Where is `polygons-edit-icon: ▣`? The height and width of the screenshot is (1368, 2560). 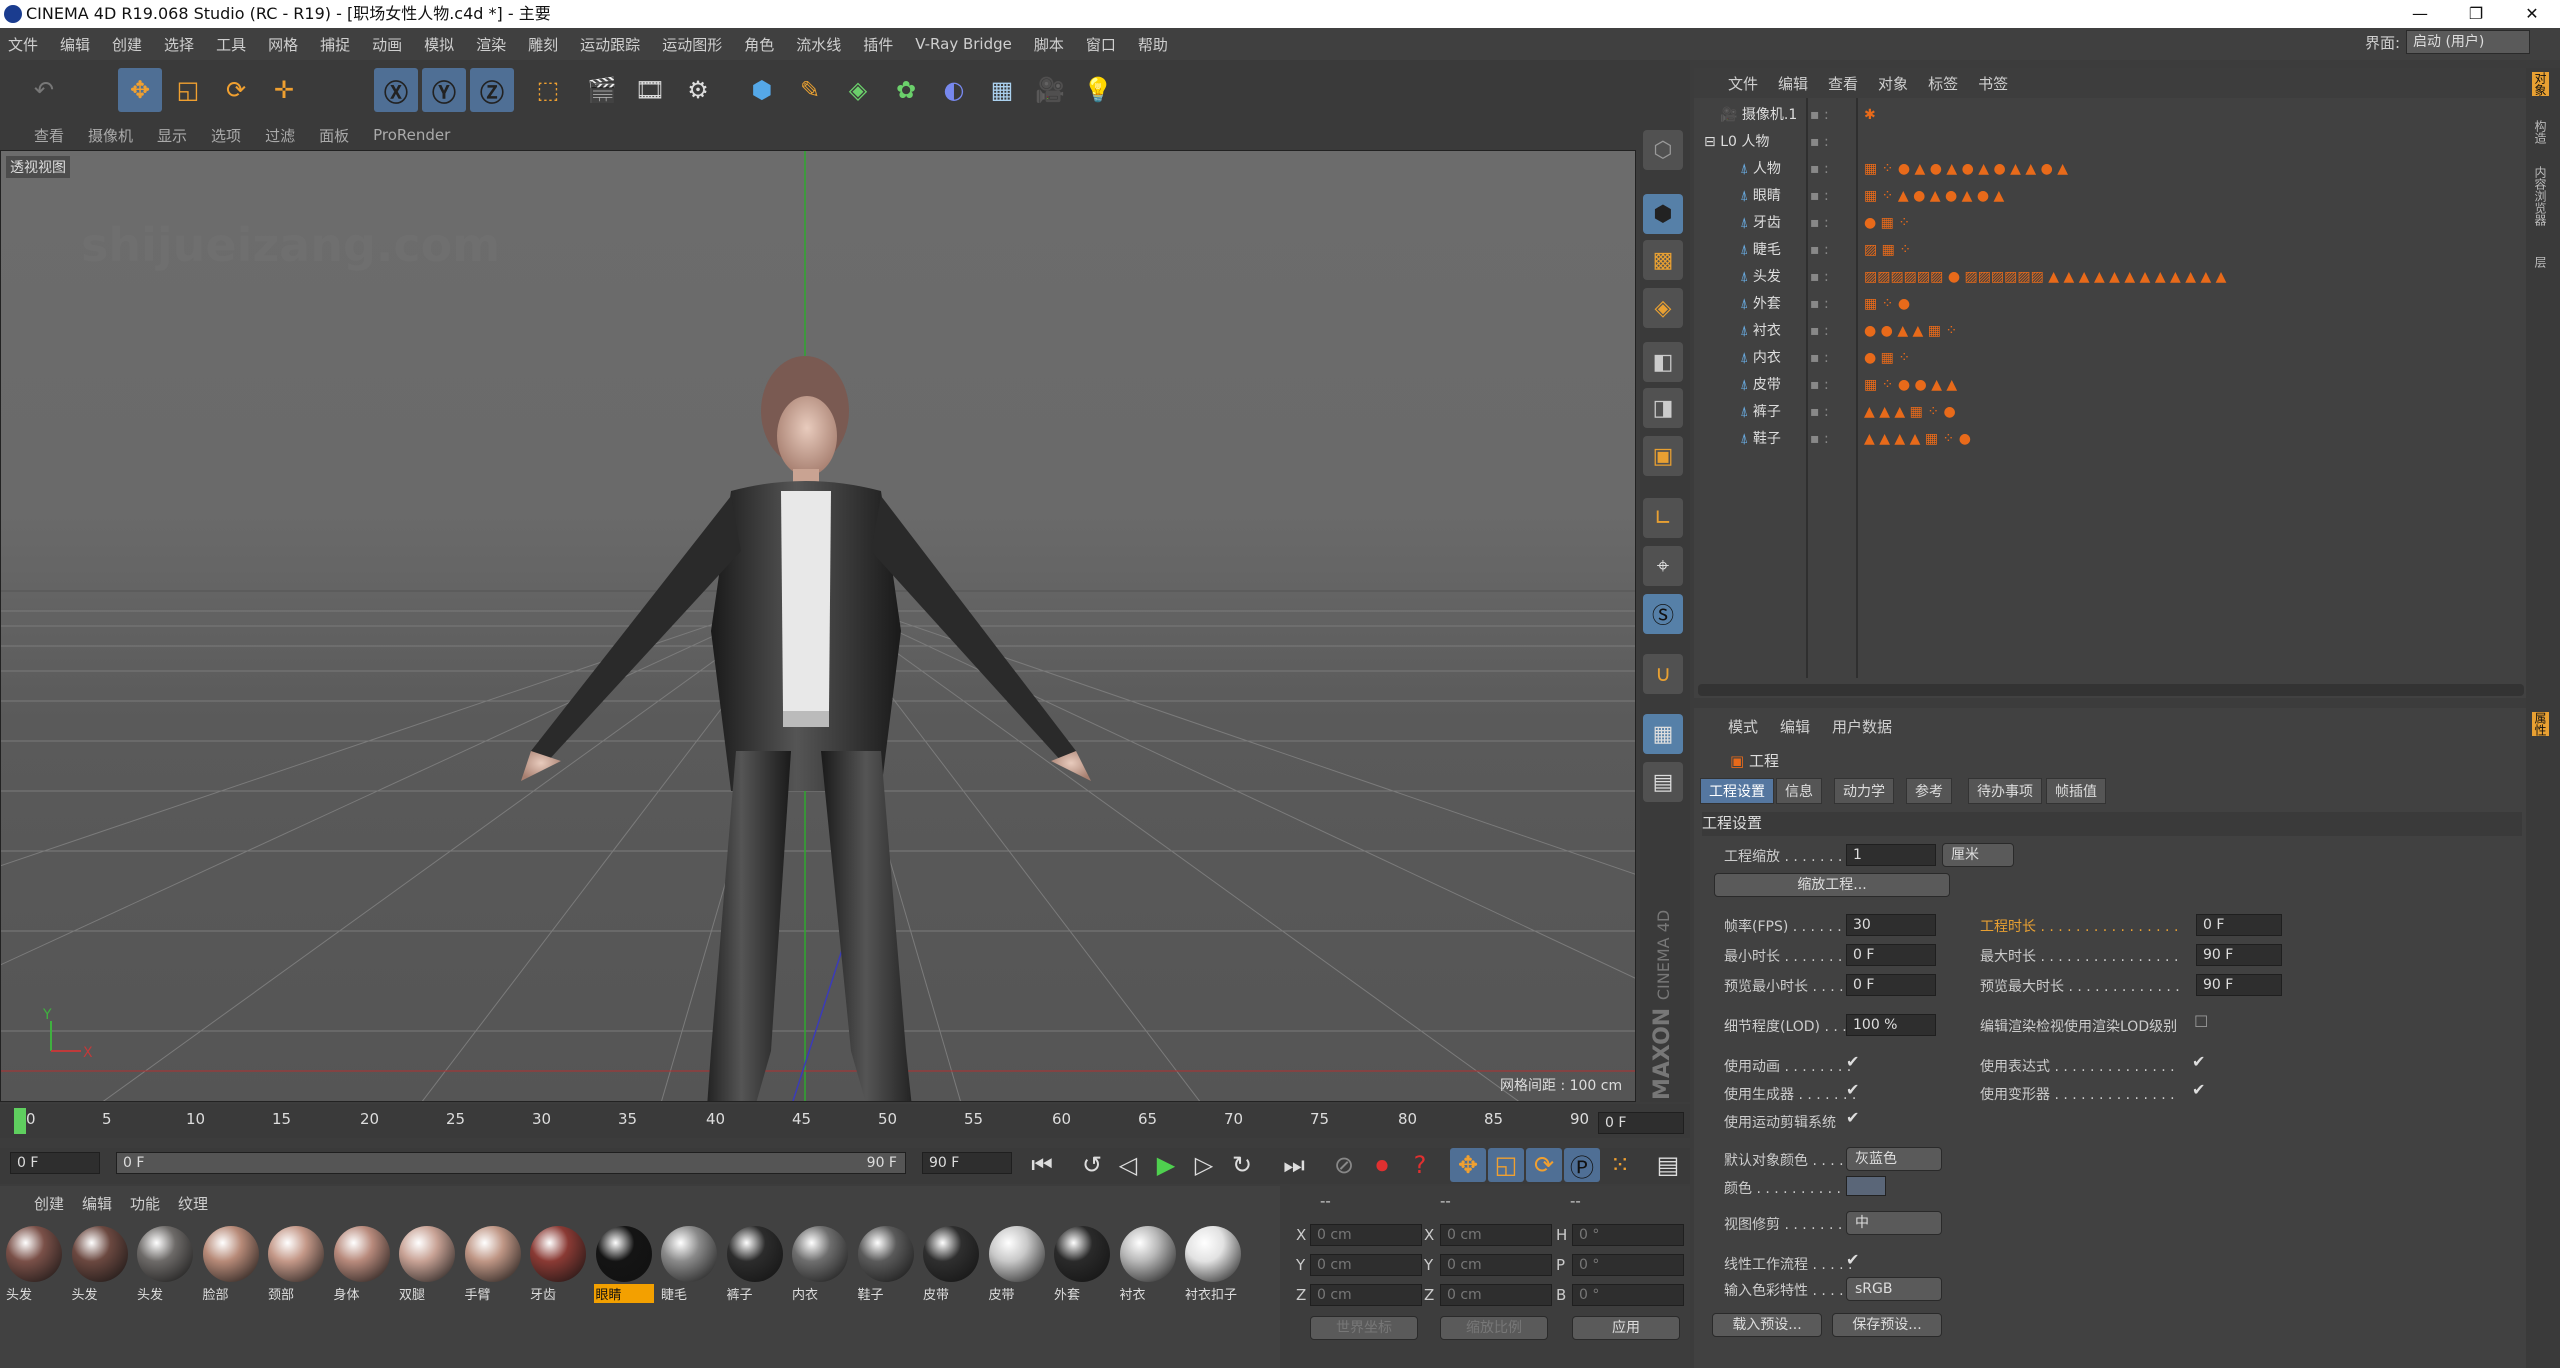
polygons-edit-icon: ▣ is located at coordinates (1663, 456).